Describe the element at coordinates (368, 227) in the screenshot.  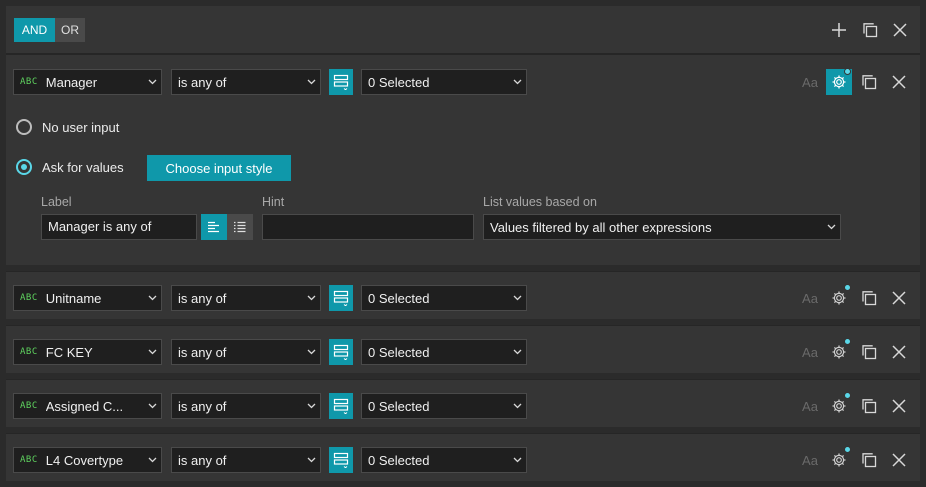
I see `hint-input` at that location.